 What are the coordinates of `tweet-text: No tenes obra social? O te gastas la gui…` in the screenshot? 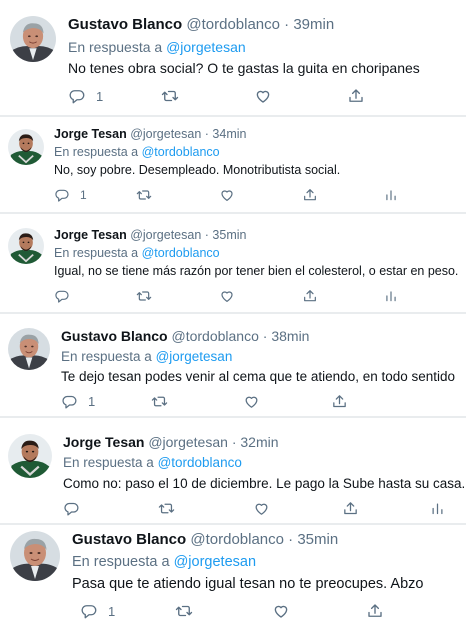 It's located at (244, 68).